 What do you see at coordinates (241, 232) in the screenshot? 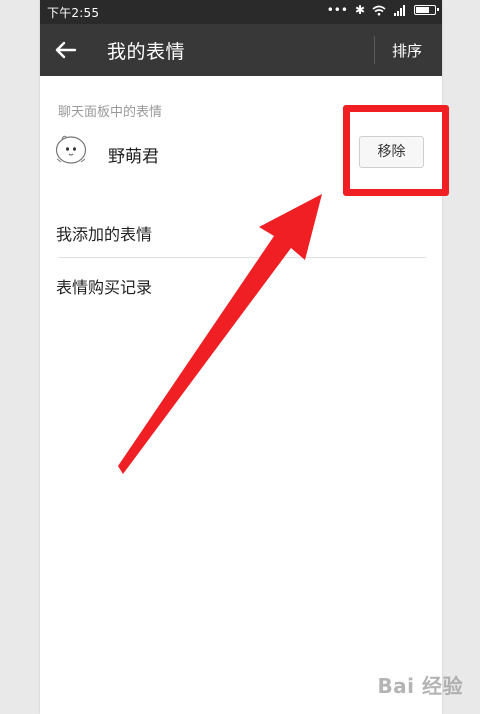
I see `menu-item-added-emojis: 我添加的表情` at bounding box center [241, 232].